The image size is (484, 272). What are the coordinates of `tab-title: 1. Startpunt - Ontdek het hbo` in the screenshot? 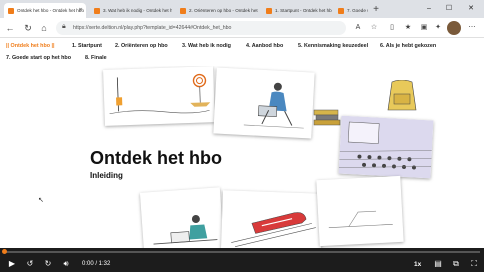 It's located at (303, 10).